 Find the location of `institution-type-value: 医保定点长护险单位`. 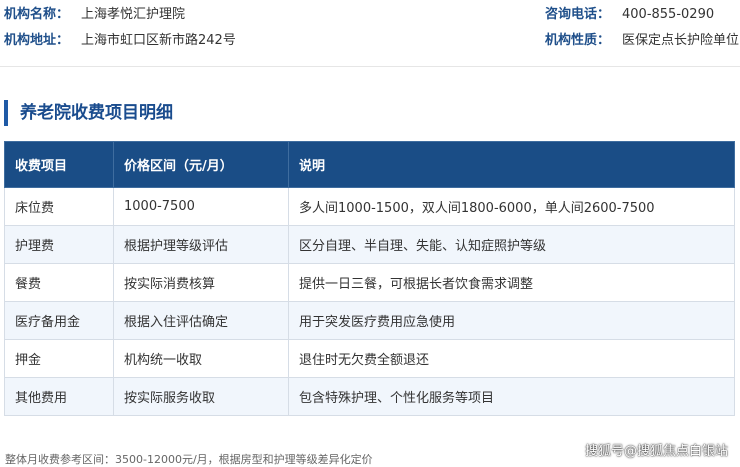

institution-type-value: 医保定点长护险单位 is located at coordinates (681, 40).